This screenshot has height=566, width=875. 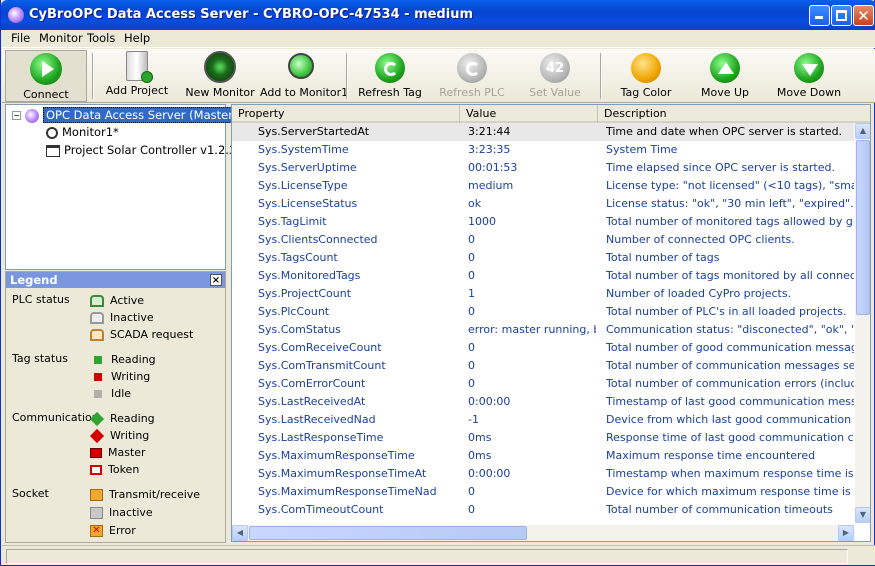 I want to click on cell-description: Number of loaded CyPro projects., so click(x=699, y=293).